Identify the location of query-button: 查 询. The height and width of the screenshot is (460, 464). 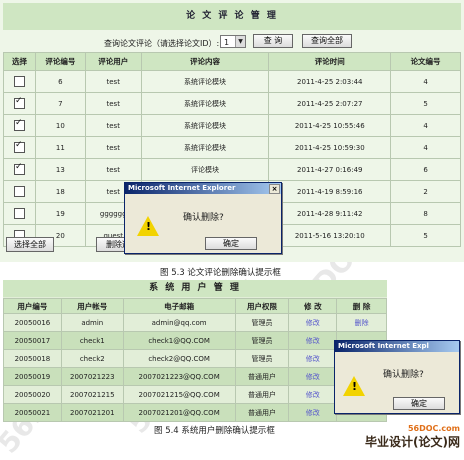
(273, 41).